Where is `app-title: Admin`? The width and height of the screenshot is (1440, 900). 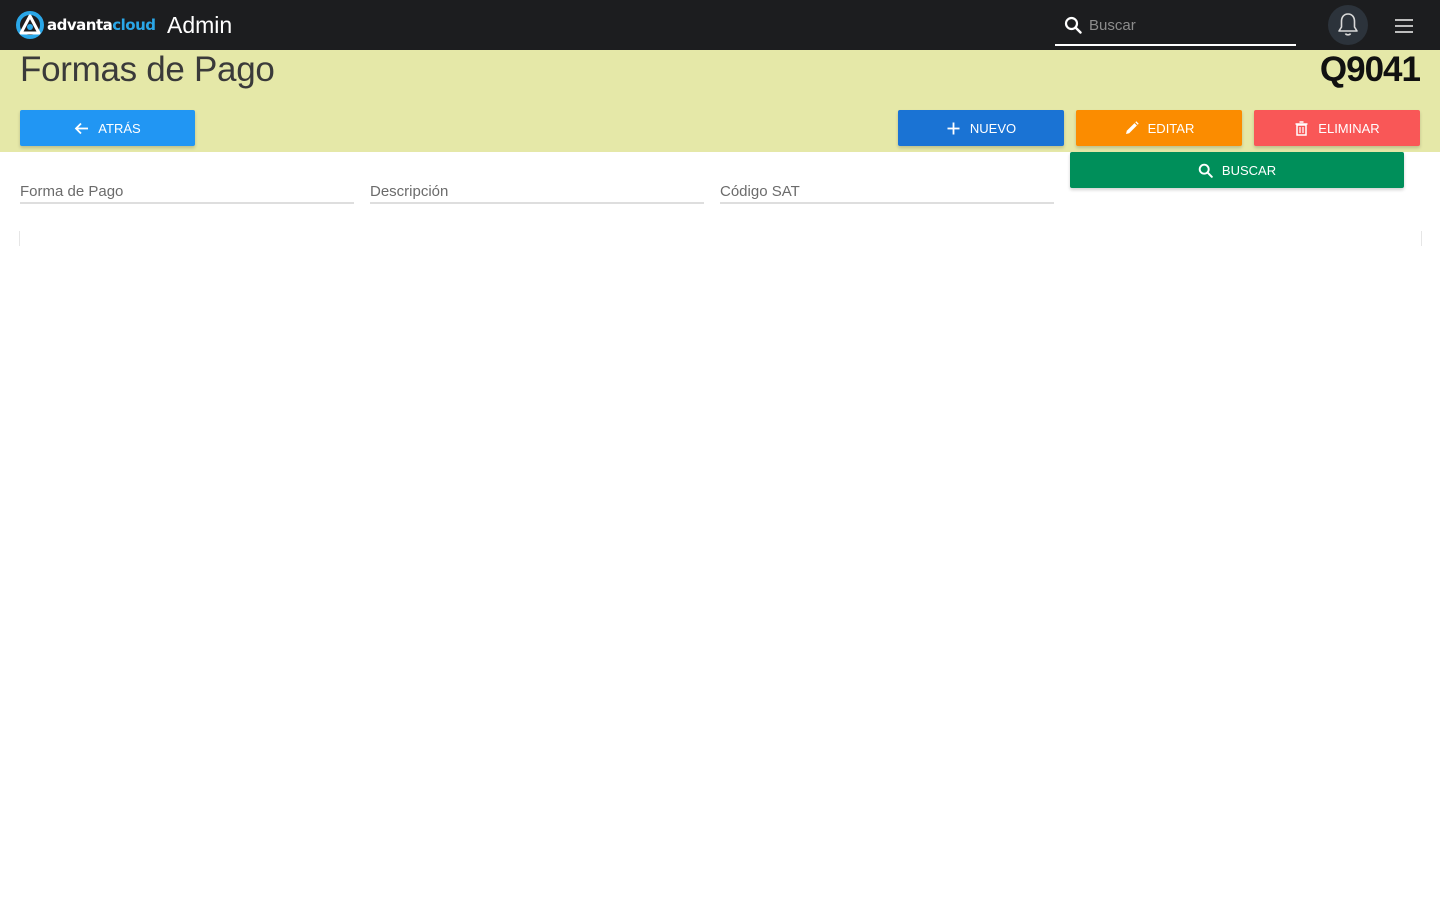 app-title: Admin is located at coordinates (200, 25).